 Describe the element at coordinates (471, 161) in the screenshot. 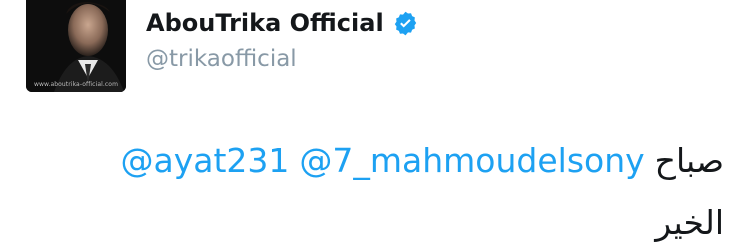

I see `mention-link: @7_mahmoudelsony` at that location.